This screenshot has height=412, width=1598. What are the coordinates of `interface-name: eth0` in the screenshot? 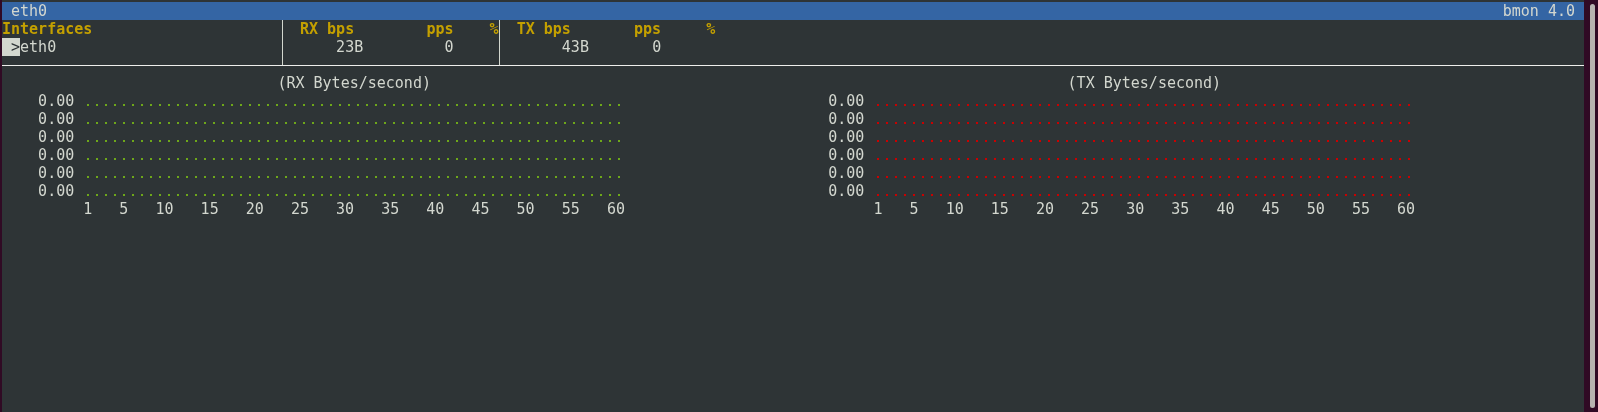 It's located at (38, 47).